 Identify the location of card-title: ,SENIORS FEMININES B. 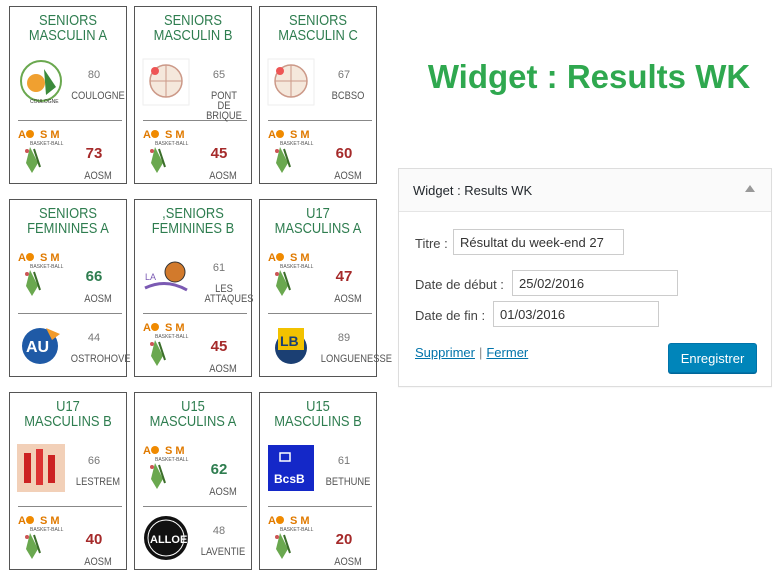
(193, 221).